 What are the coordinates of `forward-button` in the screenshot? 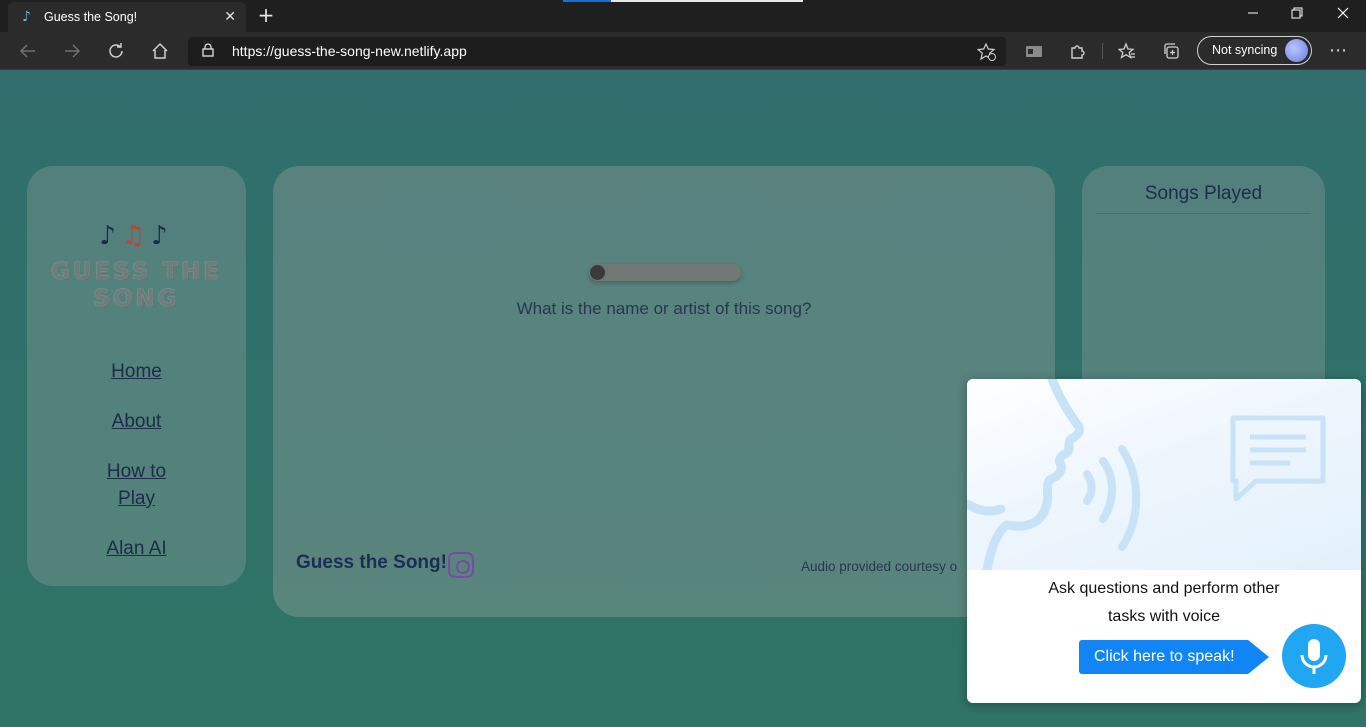 It's located at (72, 51).